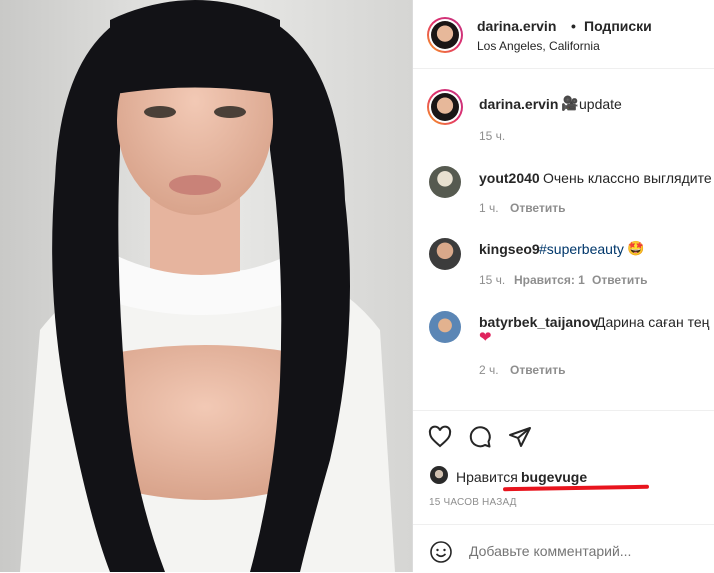  What do you see at coordinates (581, 249) in the screenshot?
I see `hashtag-link: #superbeauty` at bounding box center [581, 249].